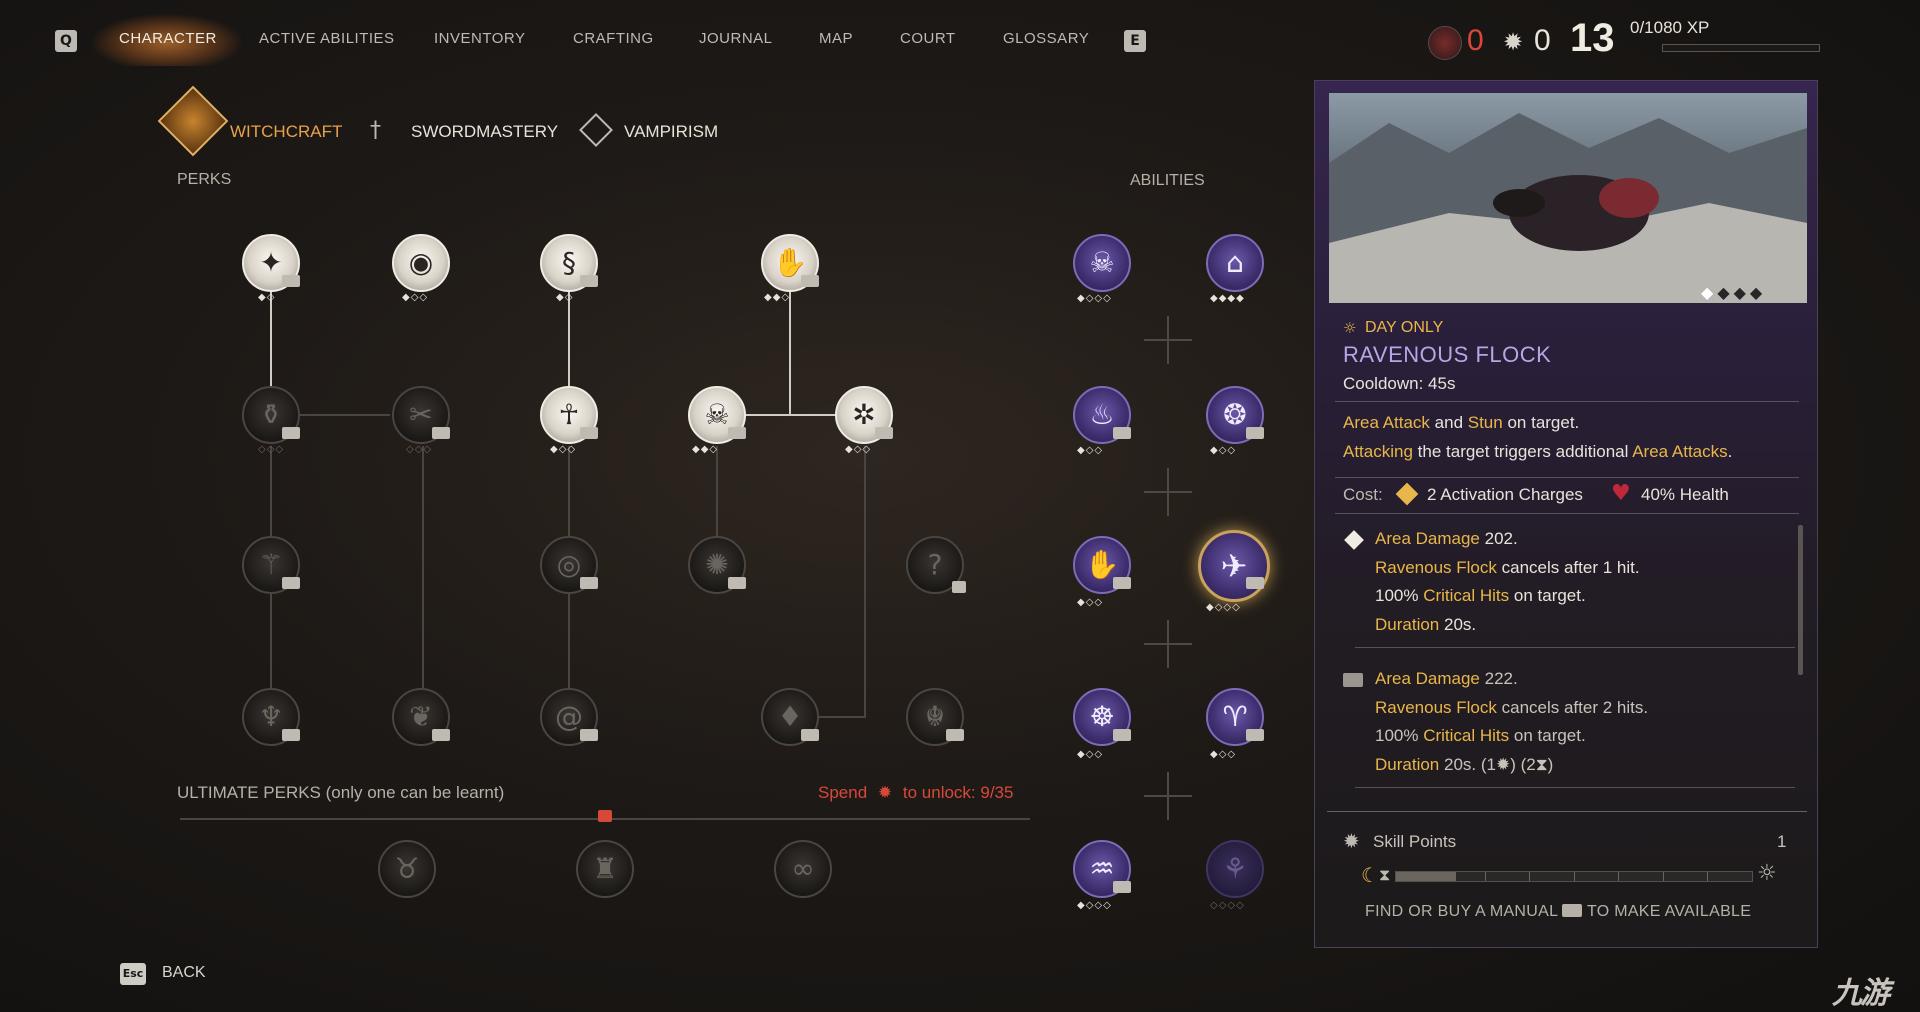  What do you see at coordinates (1480, 595) in the screenshot?
I see `tier1-crit: 100% Critical Hits on target.` at bounding box center [1480, 595].